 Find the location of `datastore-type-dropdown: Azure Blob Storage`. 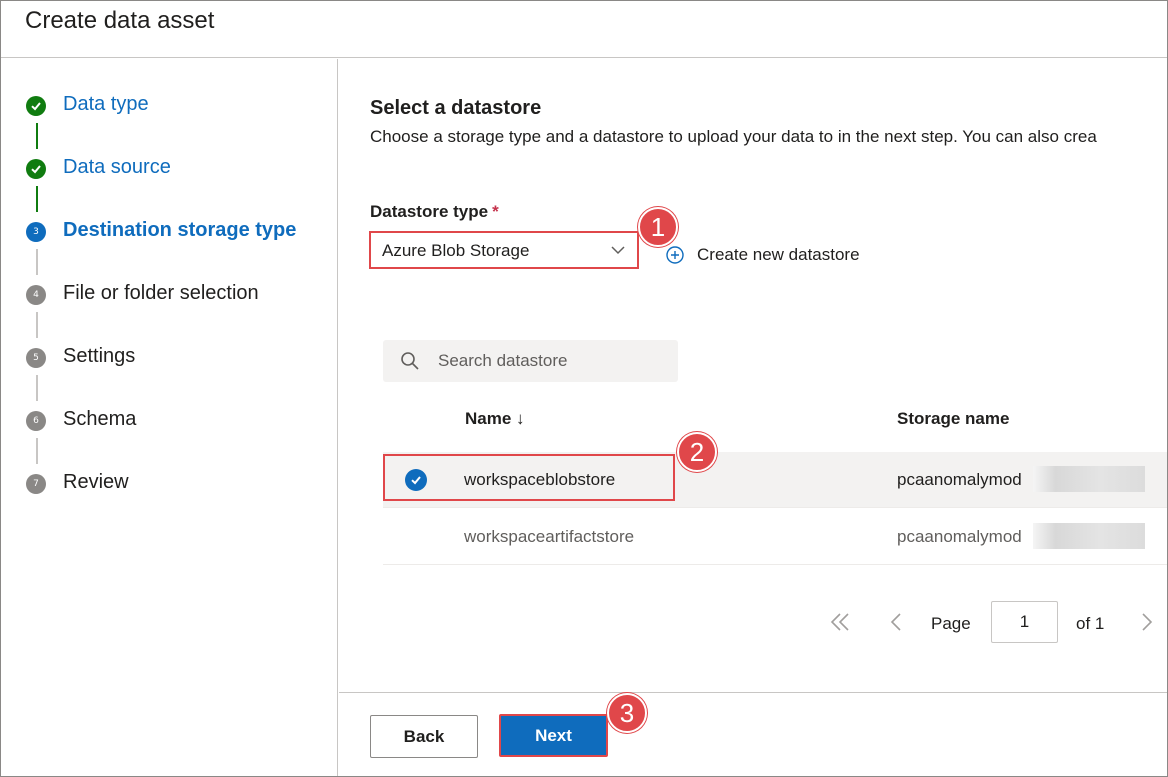

datastore-type-dropdown: Azure Blob Storage is located at coordinates (504, 250).